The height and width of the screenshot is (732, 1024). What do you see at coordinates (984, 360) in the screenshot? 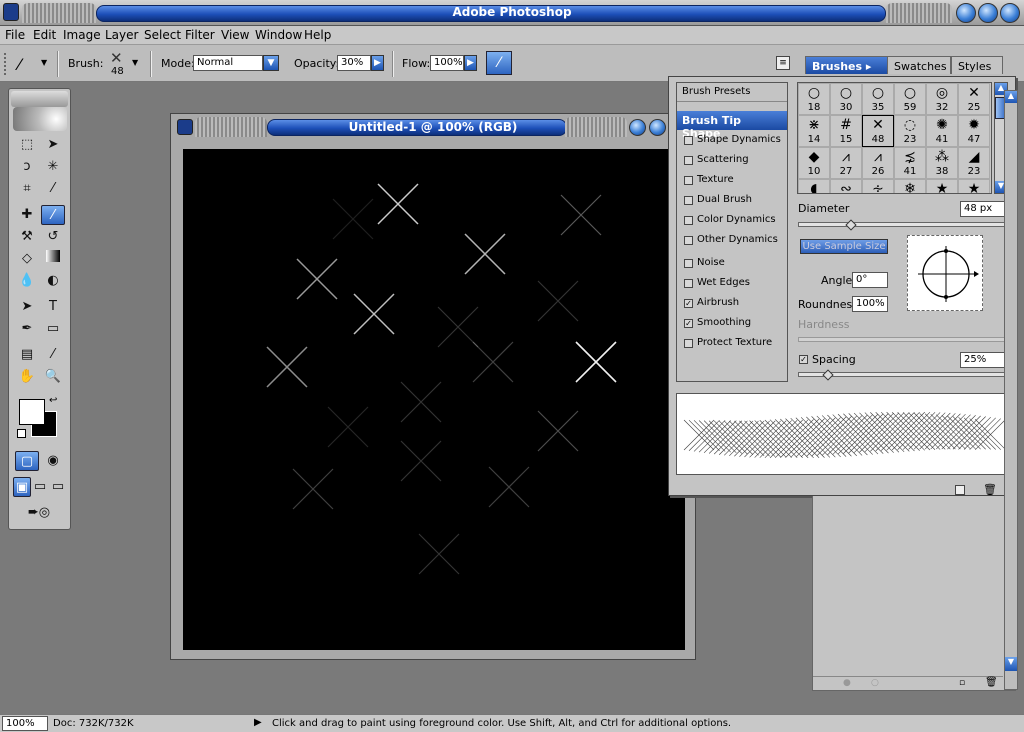
I see `spacing-field: 25%` at bounding box center [984, 360].